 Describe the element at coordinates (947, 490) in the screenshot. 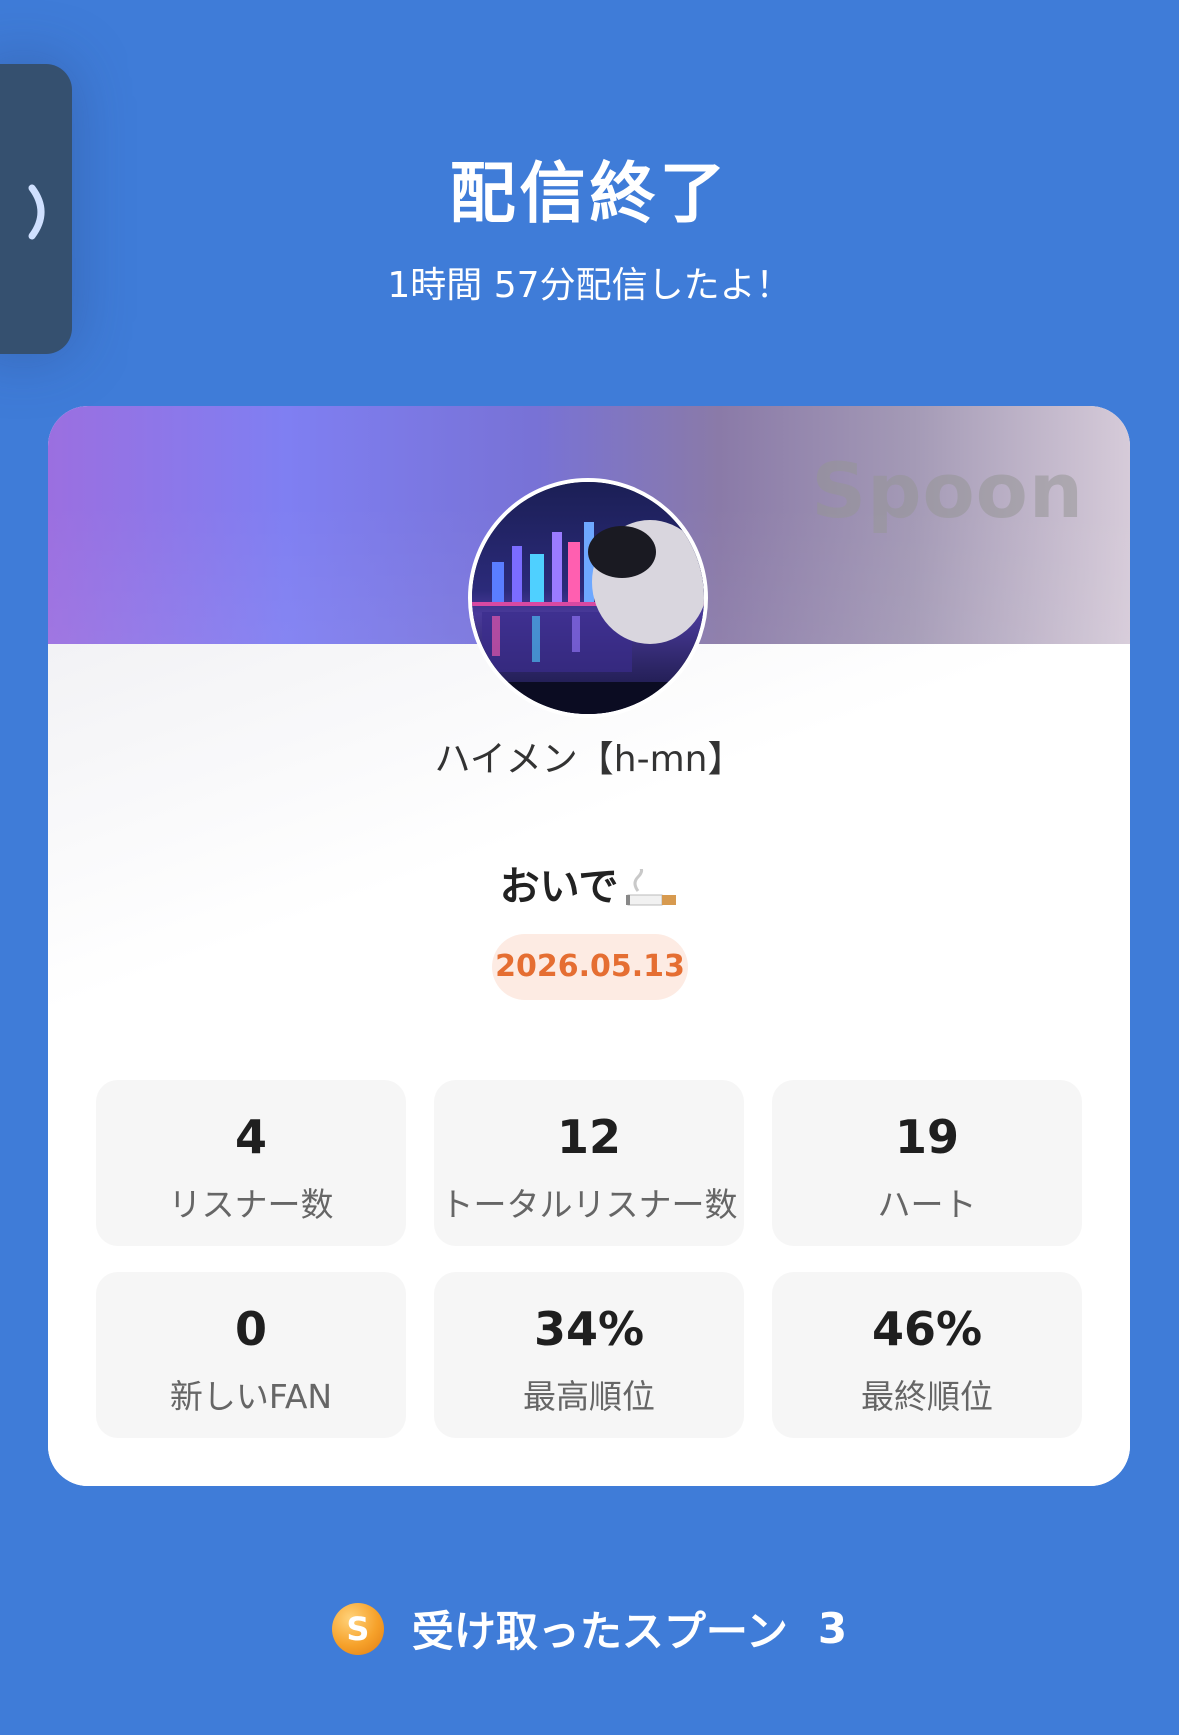

I see `brand-logo: Spoon` at that location.